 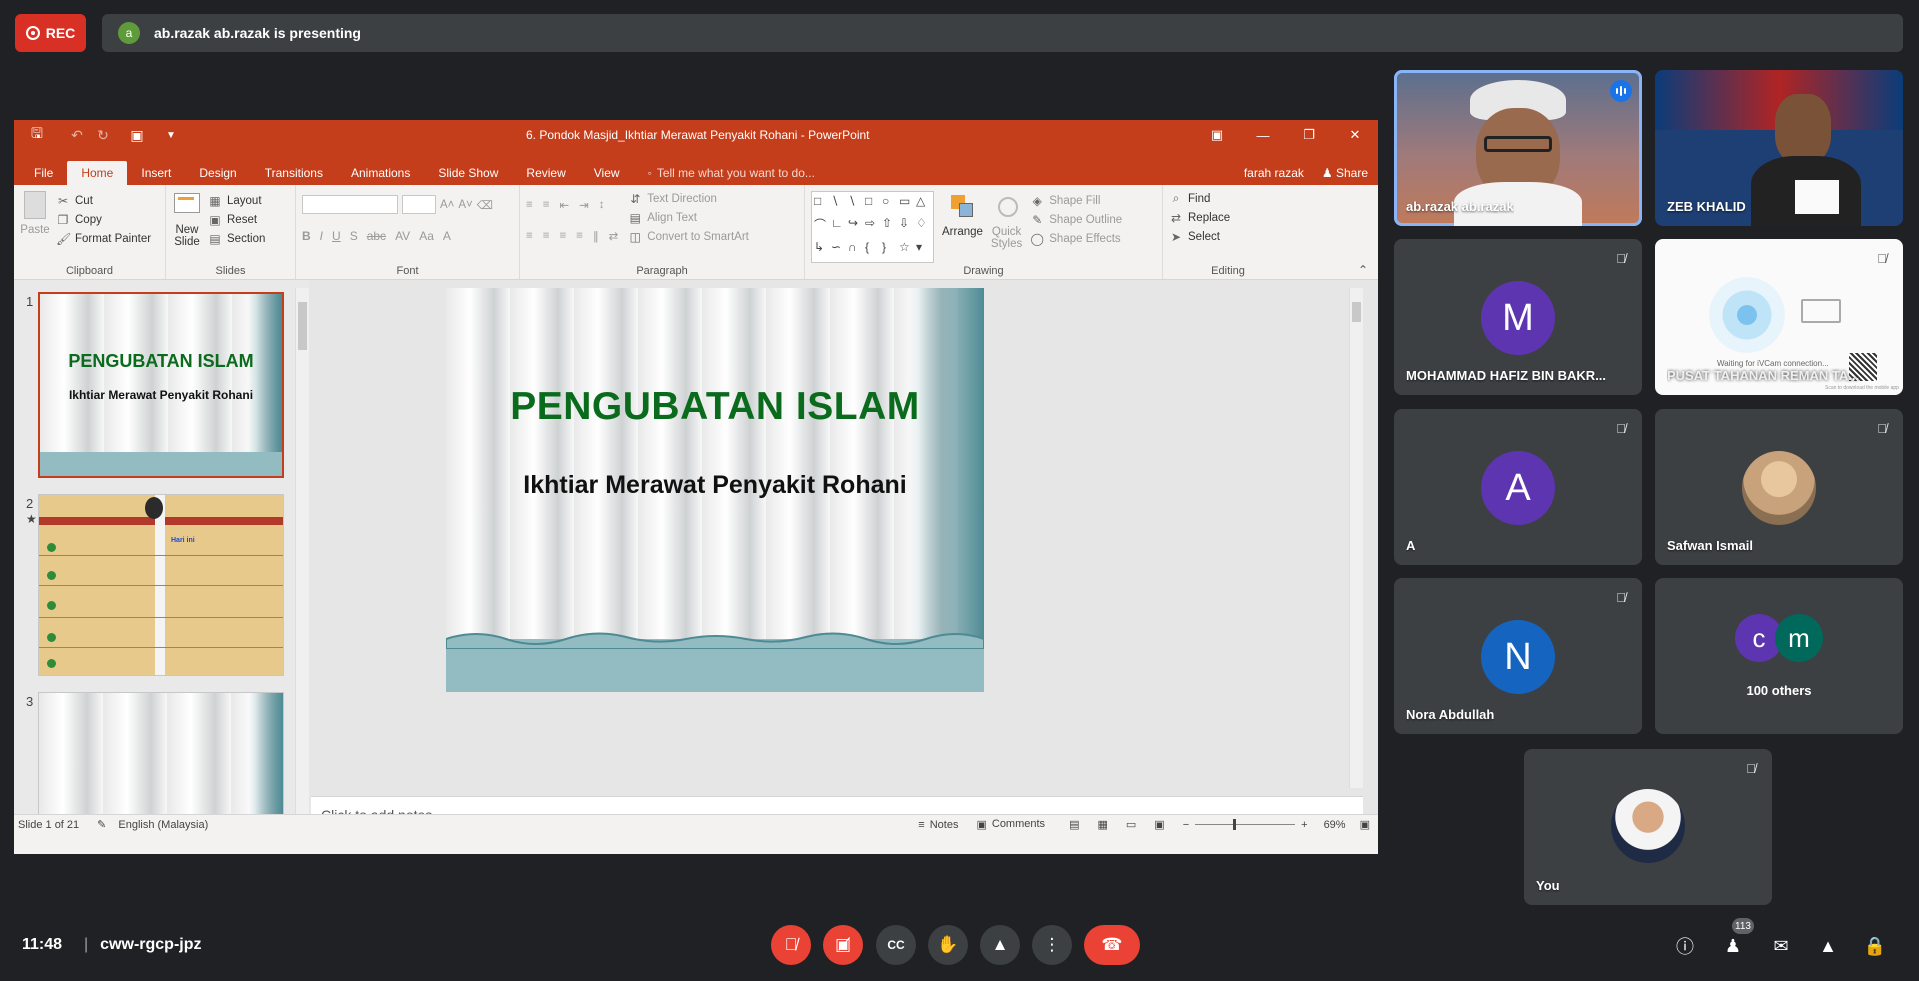 What do you see at coordinates (103, 135) in the screenshot?
I see `redo-icon: ↻` at bounding box center [103, 135].